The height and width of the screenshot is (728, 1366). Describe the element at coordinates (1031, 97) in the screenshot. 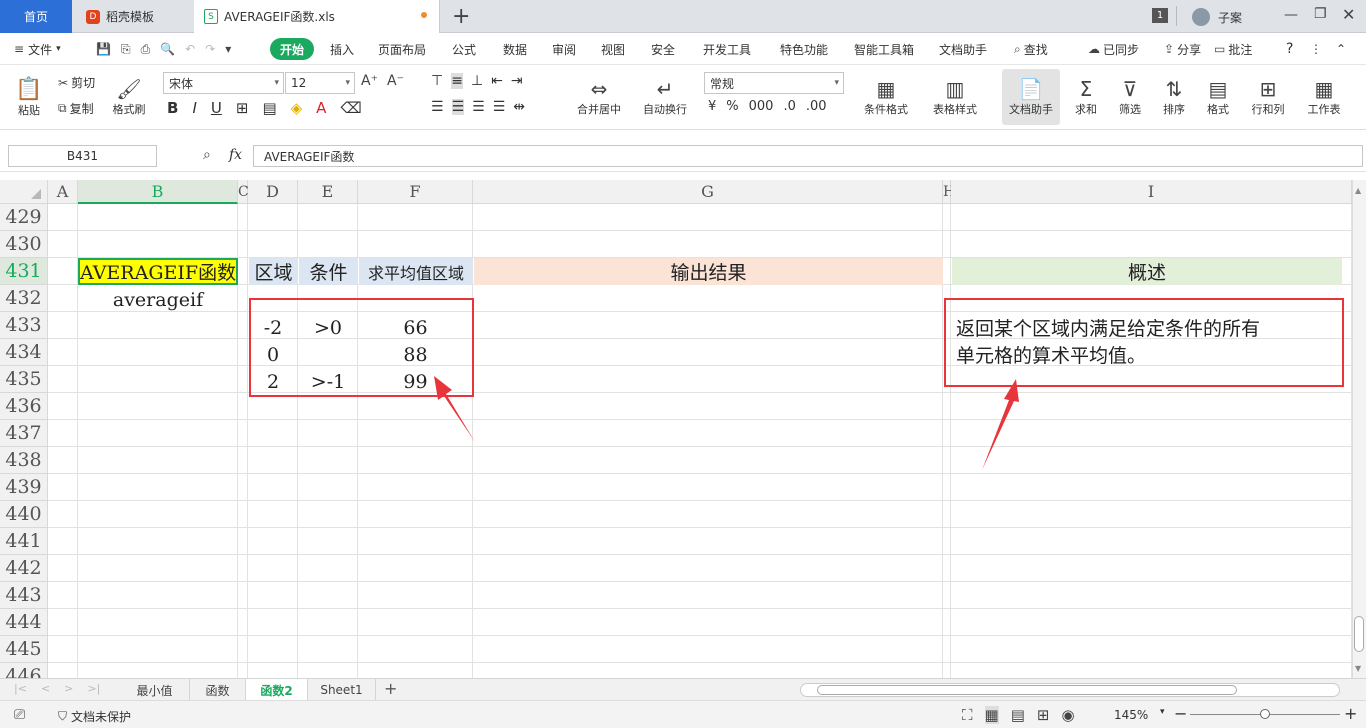

I see `doc-assistant-button: 📄 文档助手` at that location.